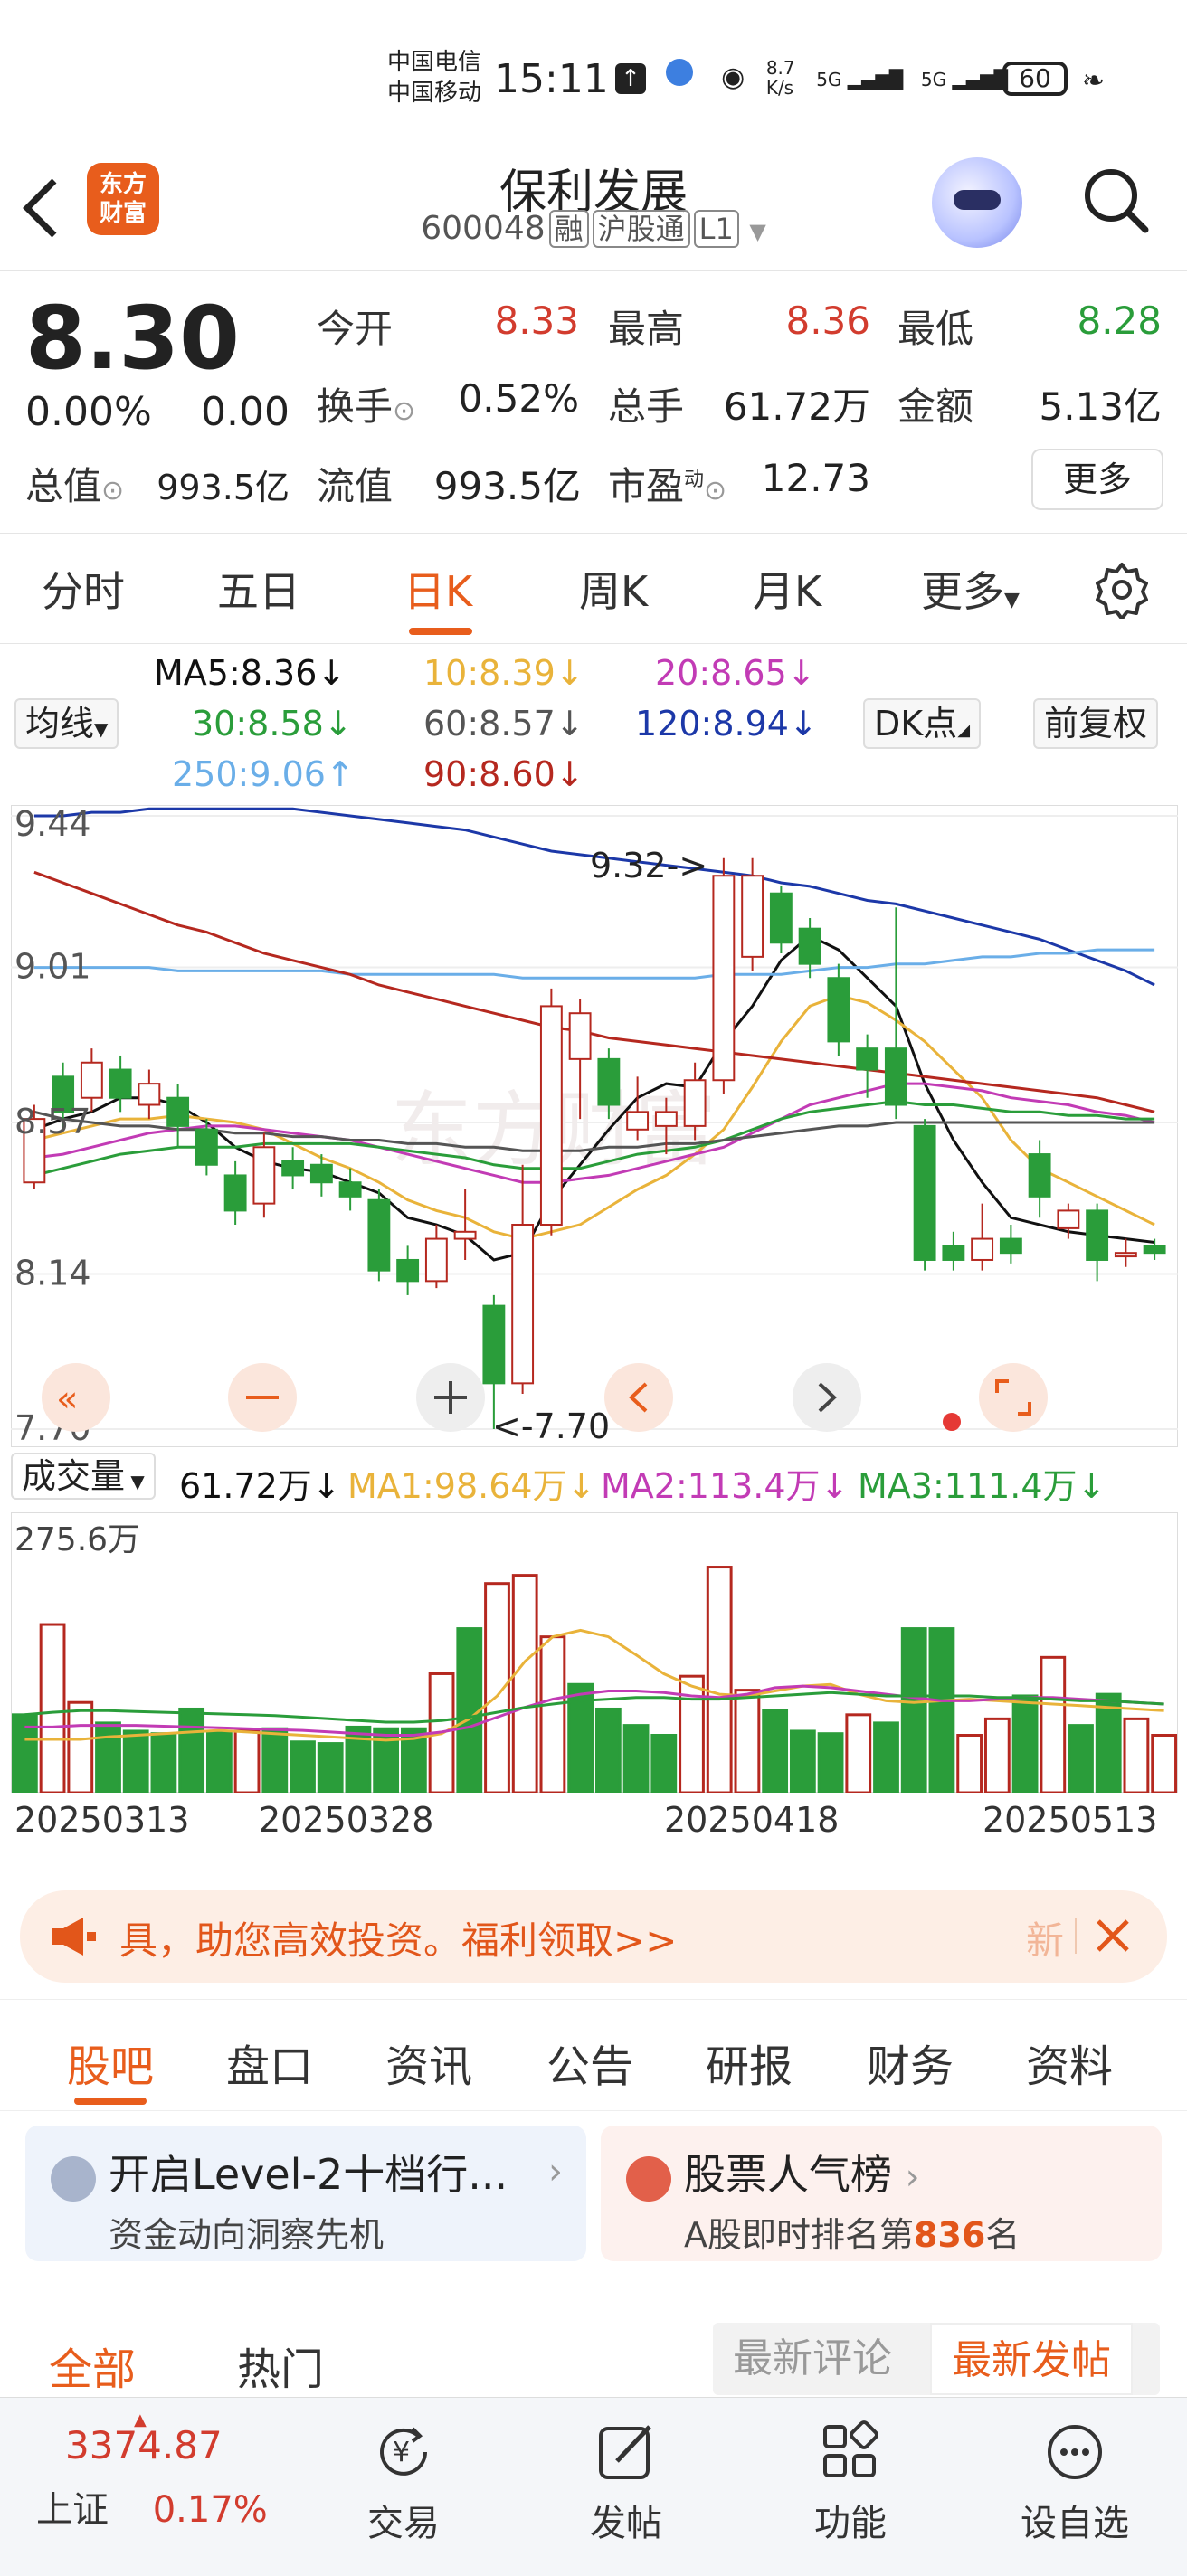 The height and width of the screenshot is (2576, 1187). I want to click on y-tick-label: 9.44, so click(52, 824).